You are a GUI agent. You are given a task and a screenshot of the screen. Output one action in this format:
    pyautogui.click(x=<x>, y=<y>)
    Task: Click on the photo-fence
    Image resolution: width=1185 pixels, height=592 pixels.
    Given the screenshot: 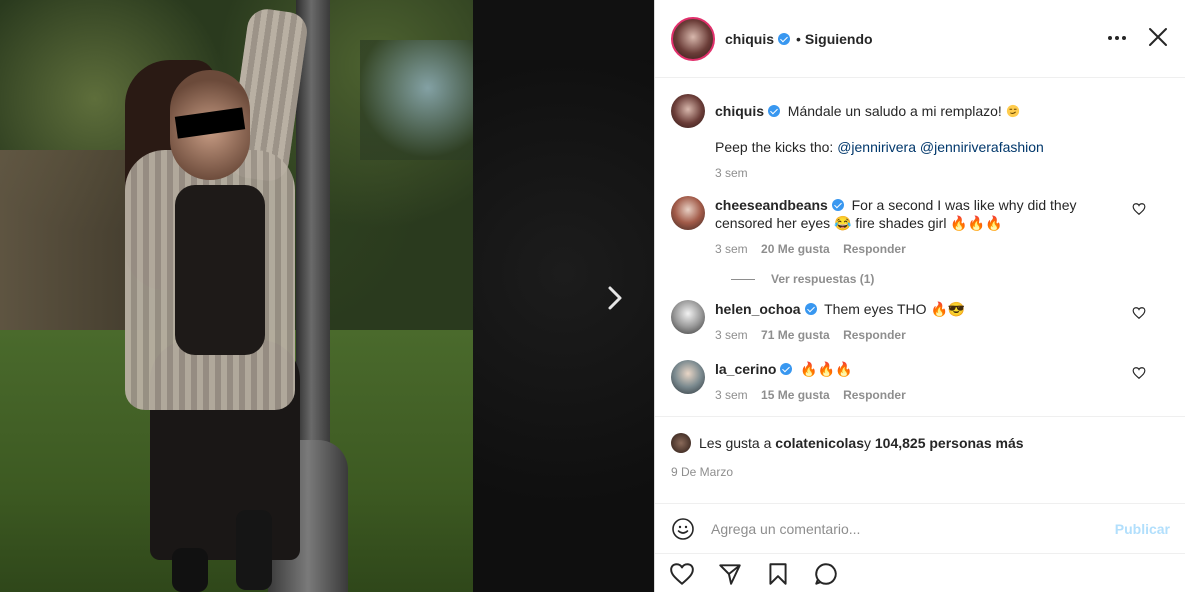 What is the action you would take?
    pyautogui.click(x=65, y=240)
    